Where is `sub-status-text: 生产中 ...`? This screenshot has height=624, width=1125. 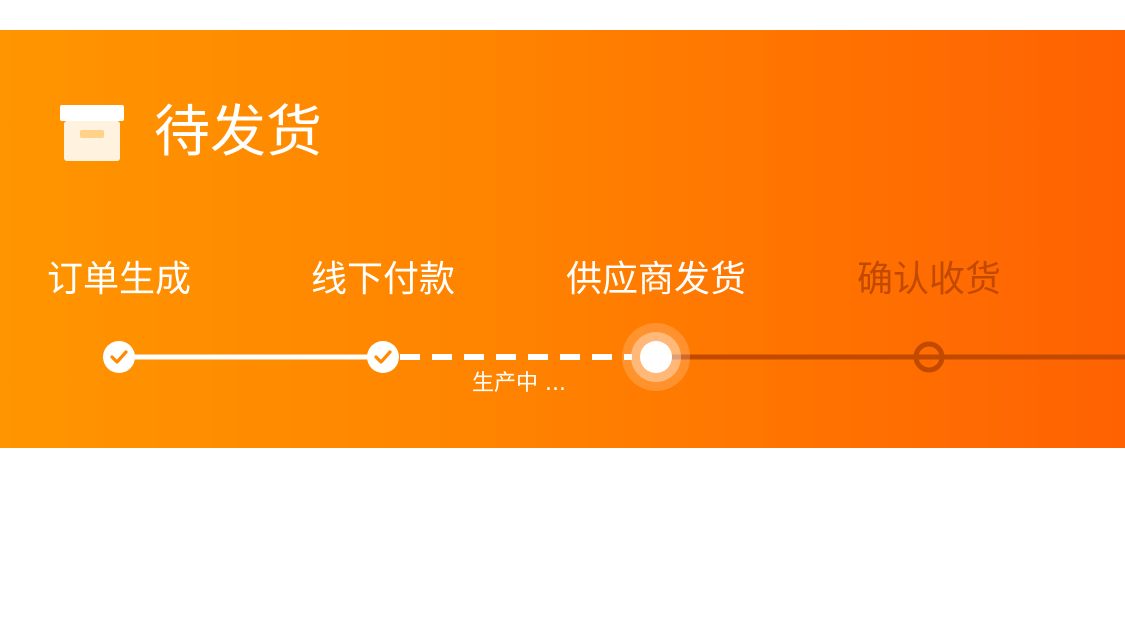
sub-status-text: 生产中 ... is located at coordinates (519, 383).